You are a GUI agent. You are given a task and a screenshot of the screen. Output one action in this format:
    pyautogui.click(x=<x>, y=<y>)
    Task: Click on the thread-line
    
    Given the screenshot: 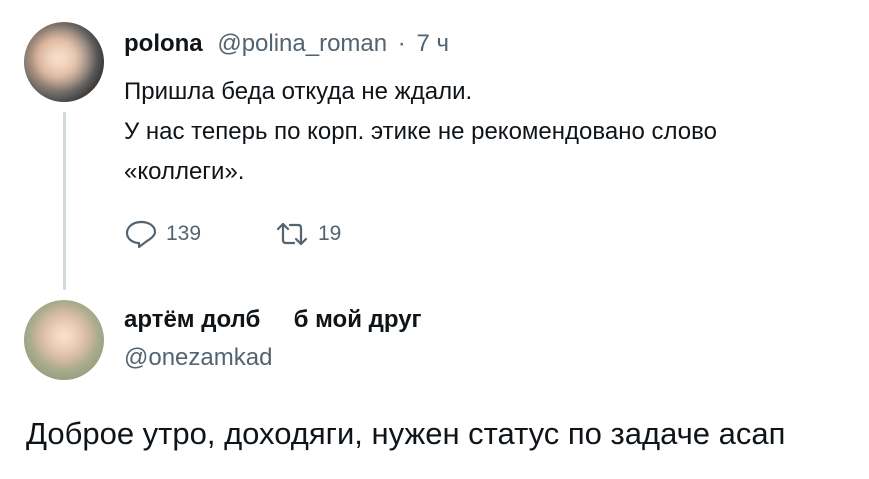 What is the action you would take?
    pyautogui.click(x=64, y=201)
    